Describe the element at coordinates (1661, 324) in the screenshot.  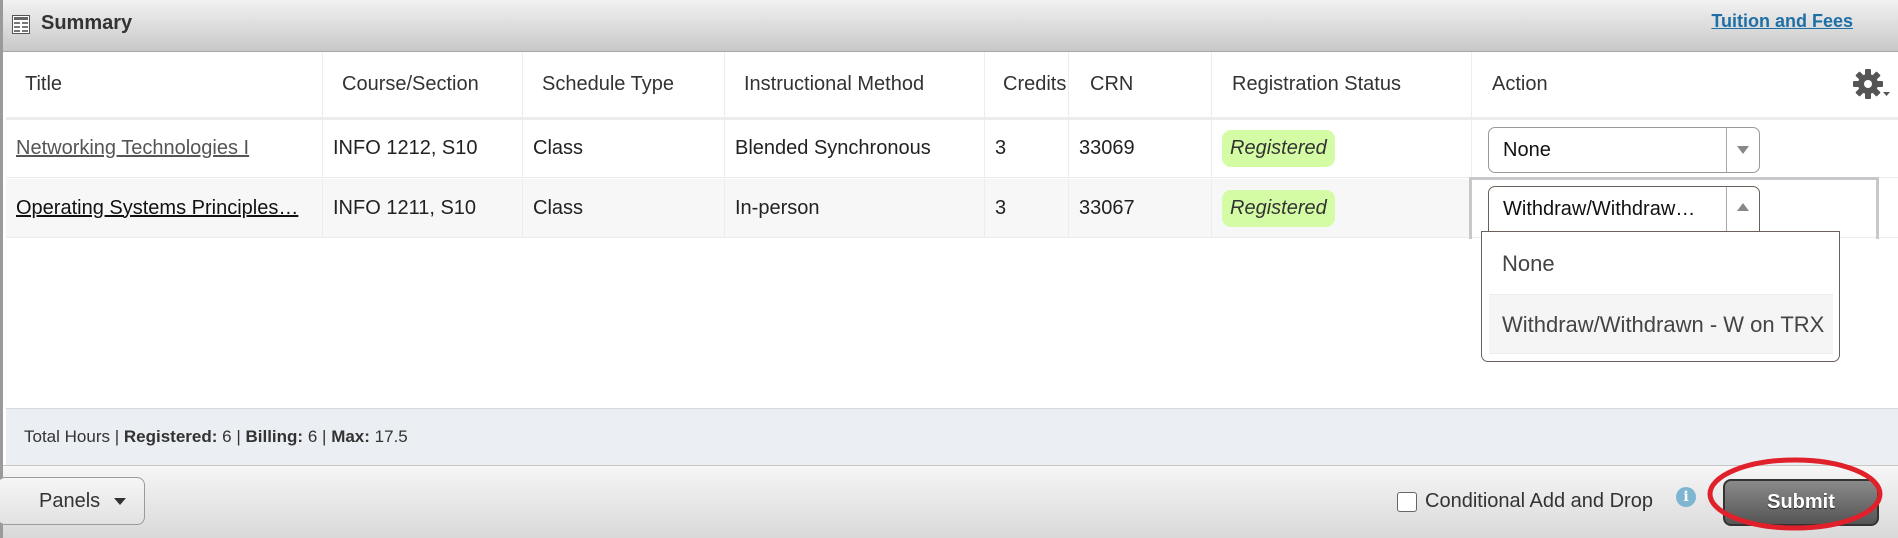
I see `dropdown-option-withdraw: Withdraw/Withdrawn - W on TRX` at that location.